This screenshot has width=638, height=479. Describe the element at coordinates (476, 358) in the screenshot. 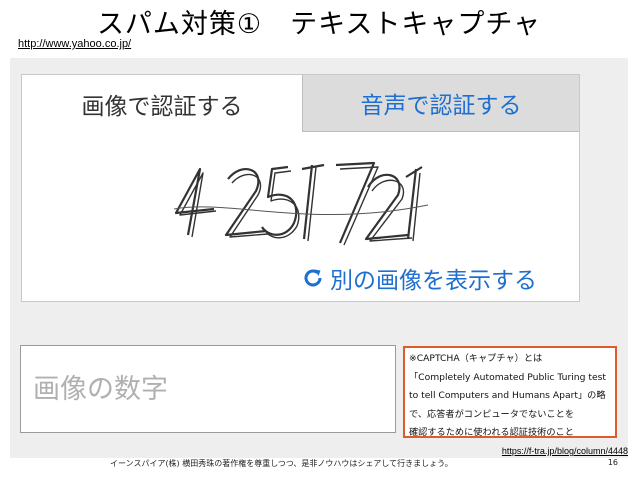

I see `note-line: ※CAPTCHA（キャプチャ）とは` at that location.